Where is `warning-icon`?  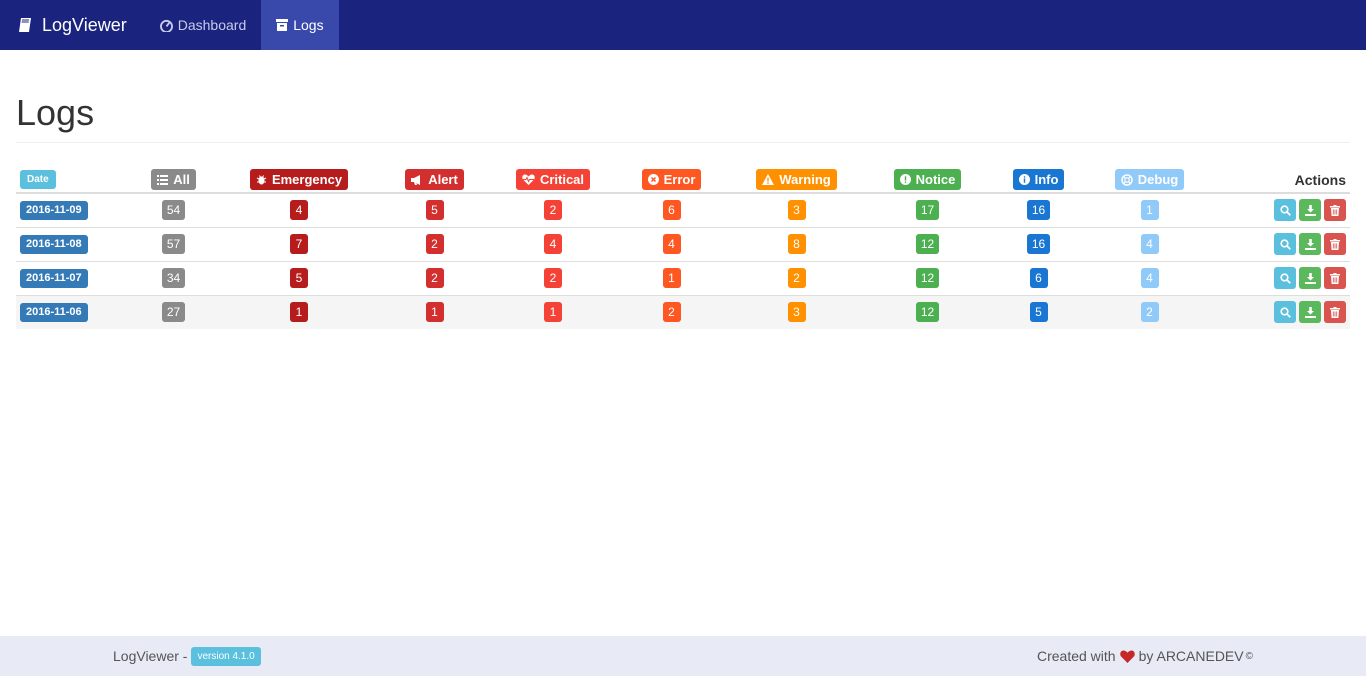 warning-icon is located at coordinates (768, 179).